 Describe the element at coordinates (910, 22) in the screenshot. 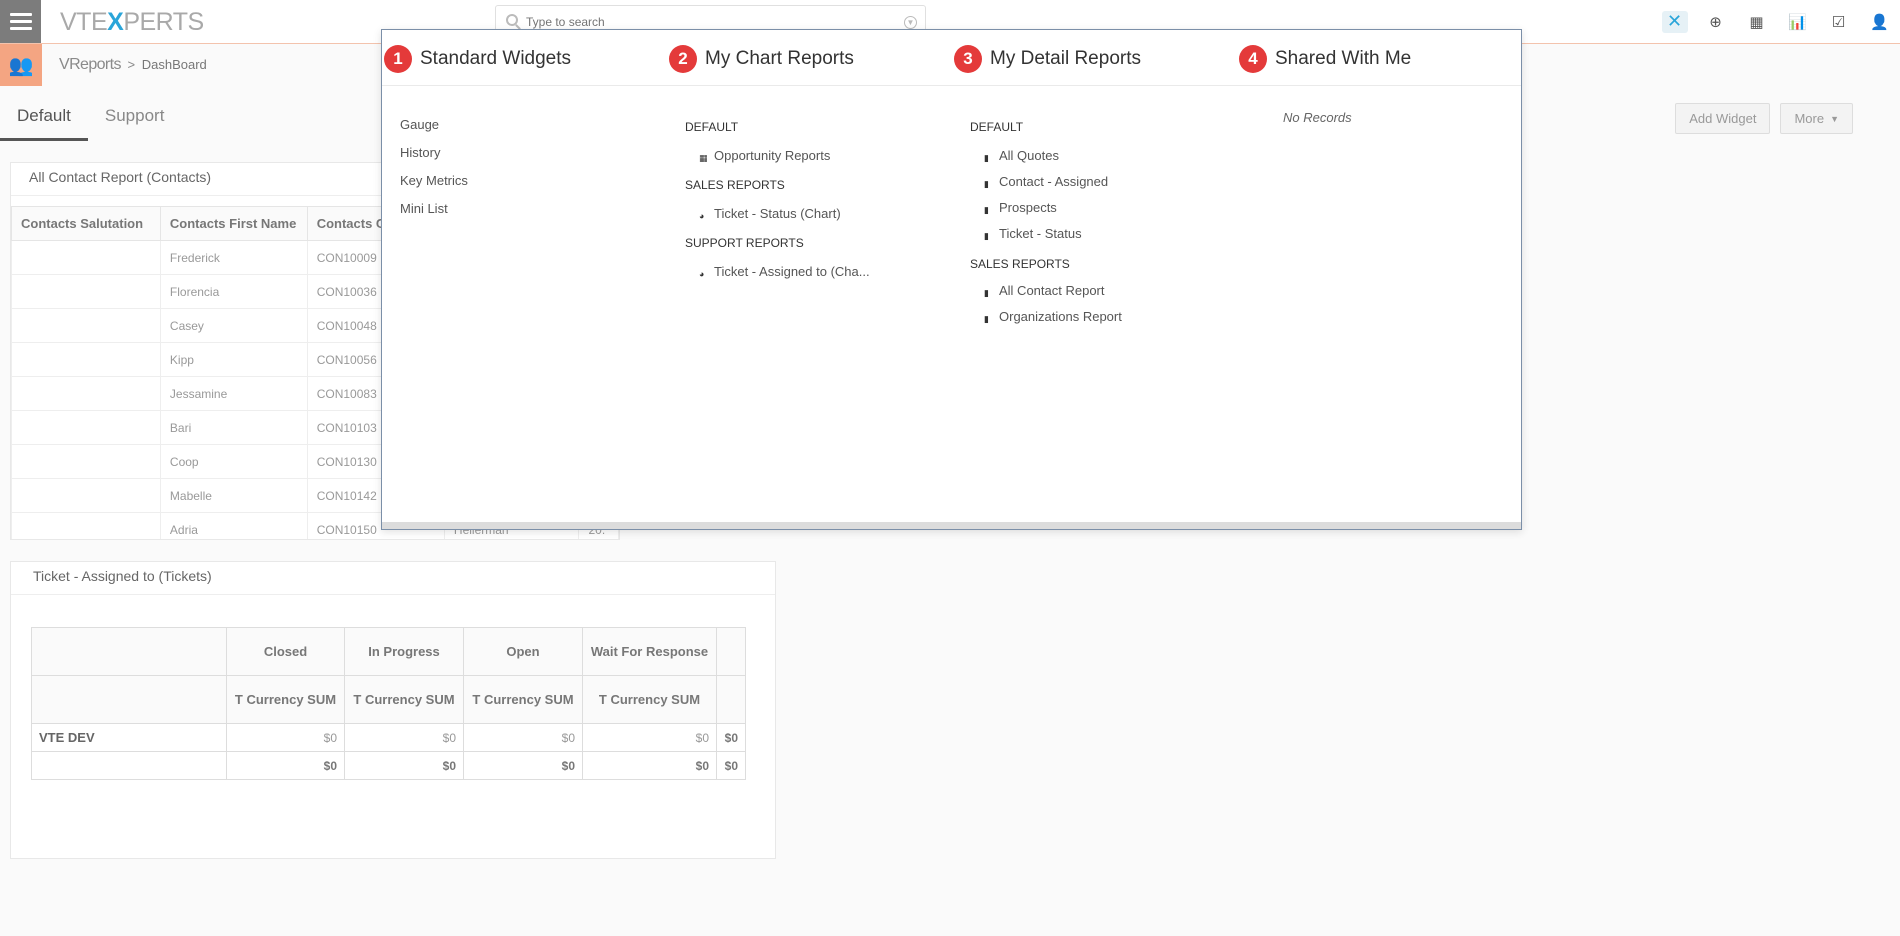

I see `chevron-down-icon: ▼` at that location.